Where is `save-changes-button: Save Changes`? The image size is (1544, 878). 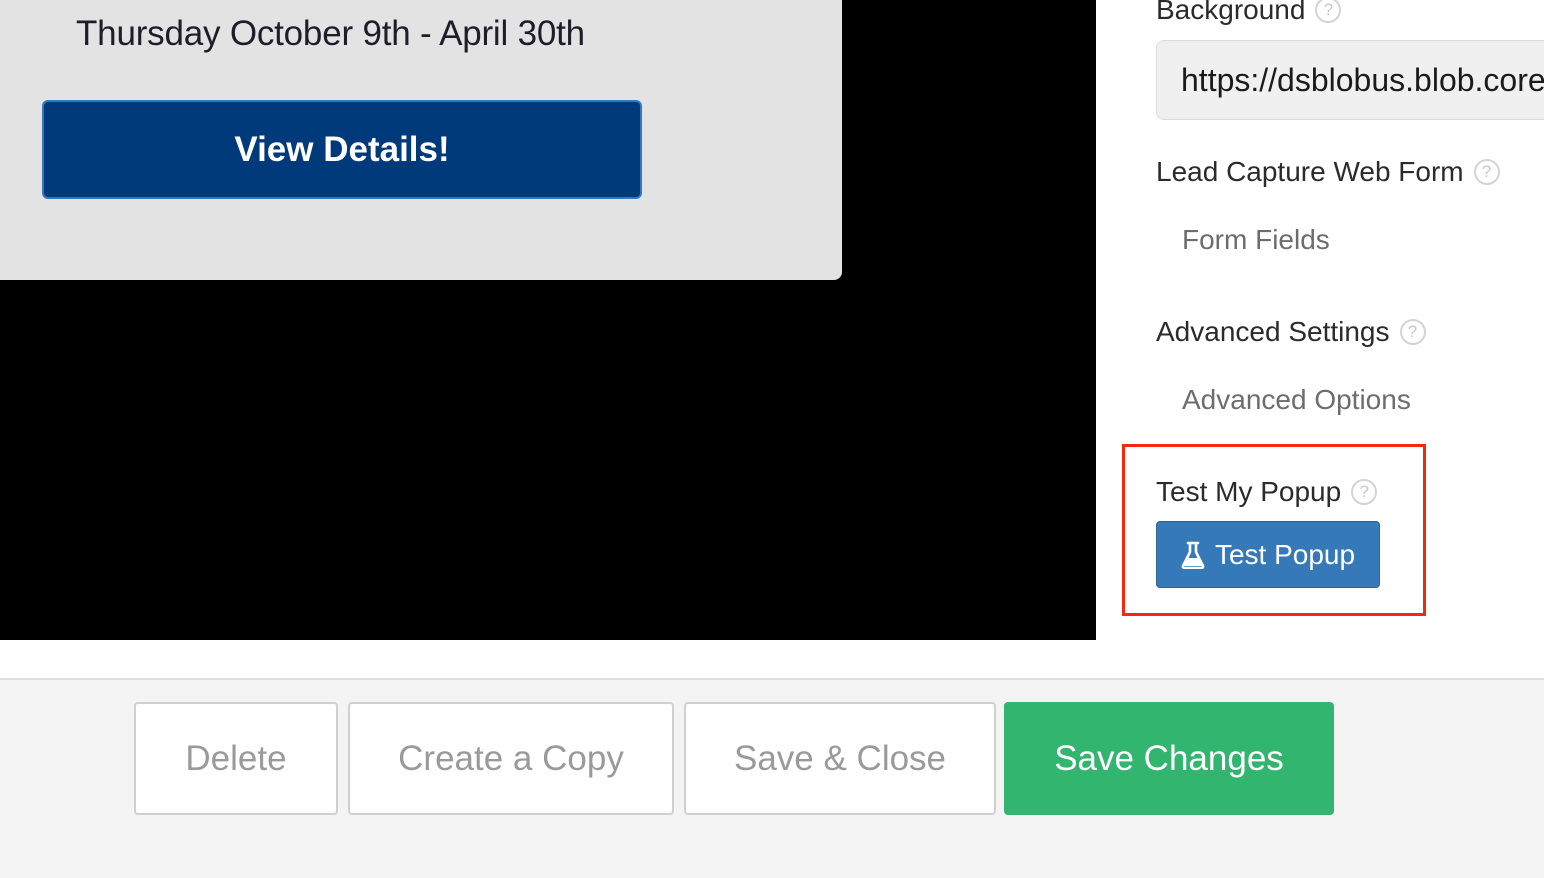
save-changes-button: Save Changes is located at coordinates (1169, 758).